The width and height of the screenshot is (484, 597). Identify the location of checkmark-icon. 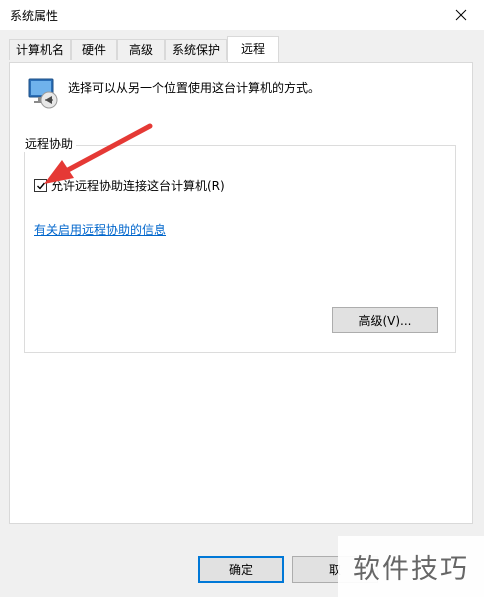
(40, 186).